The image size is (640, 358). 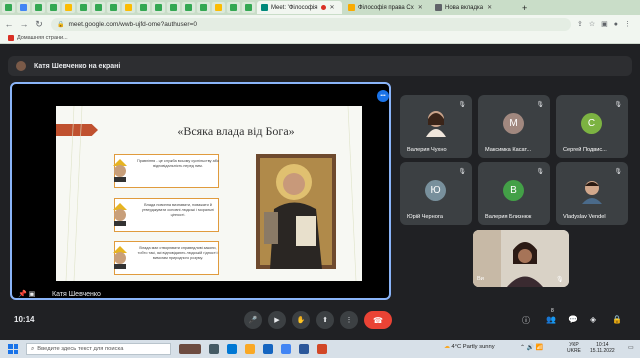 What do you see at coordinates (351, 7) in the screenshot?
I see `doc-icon` at bounding box center [351, 7].